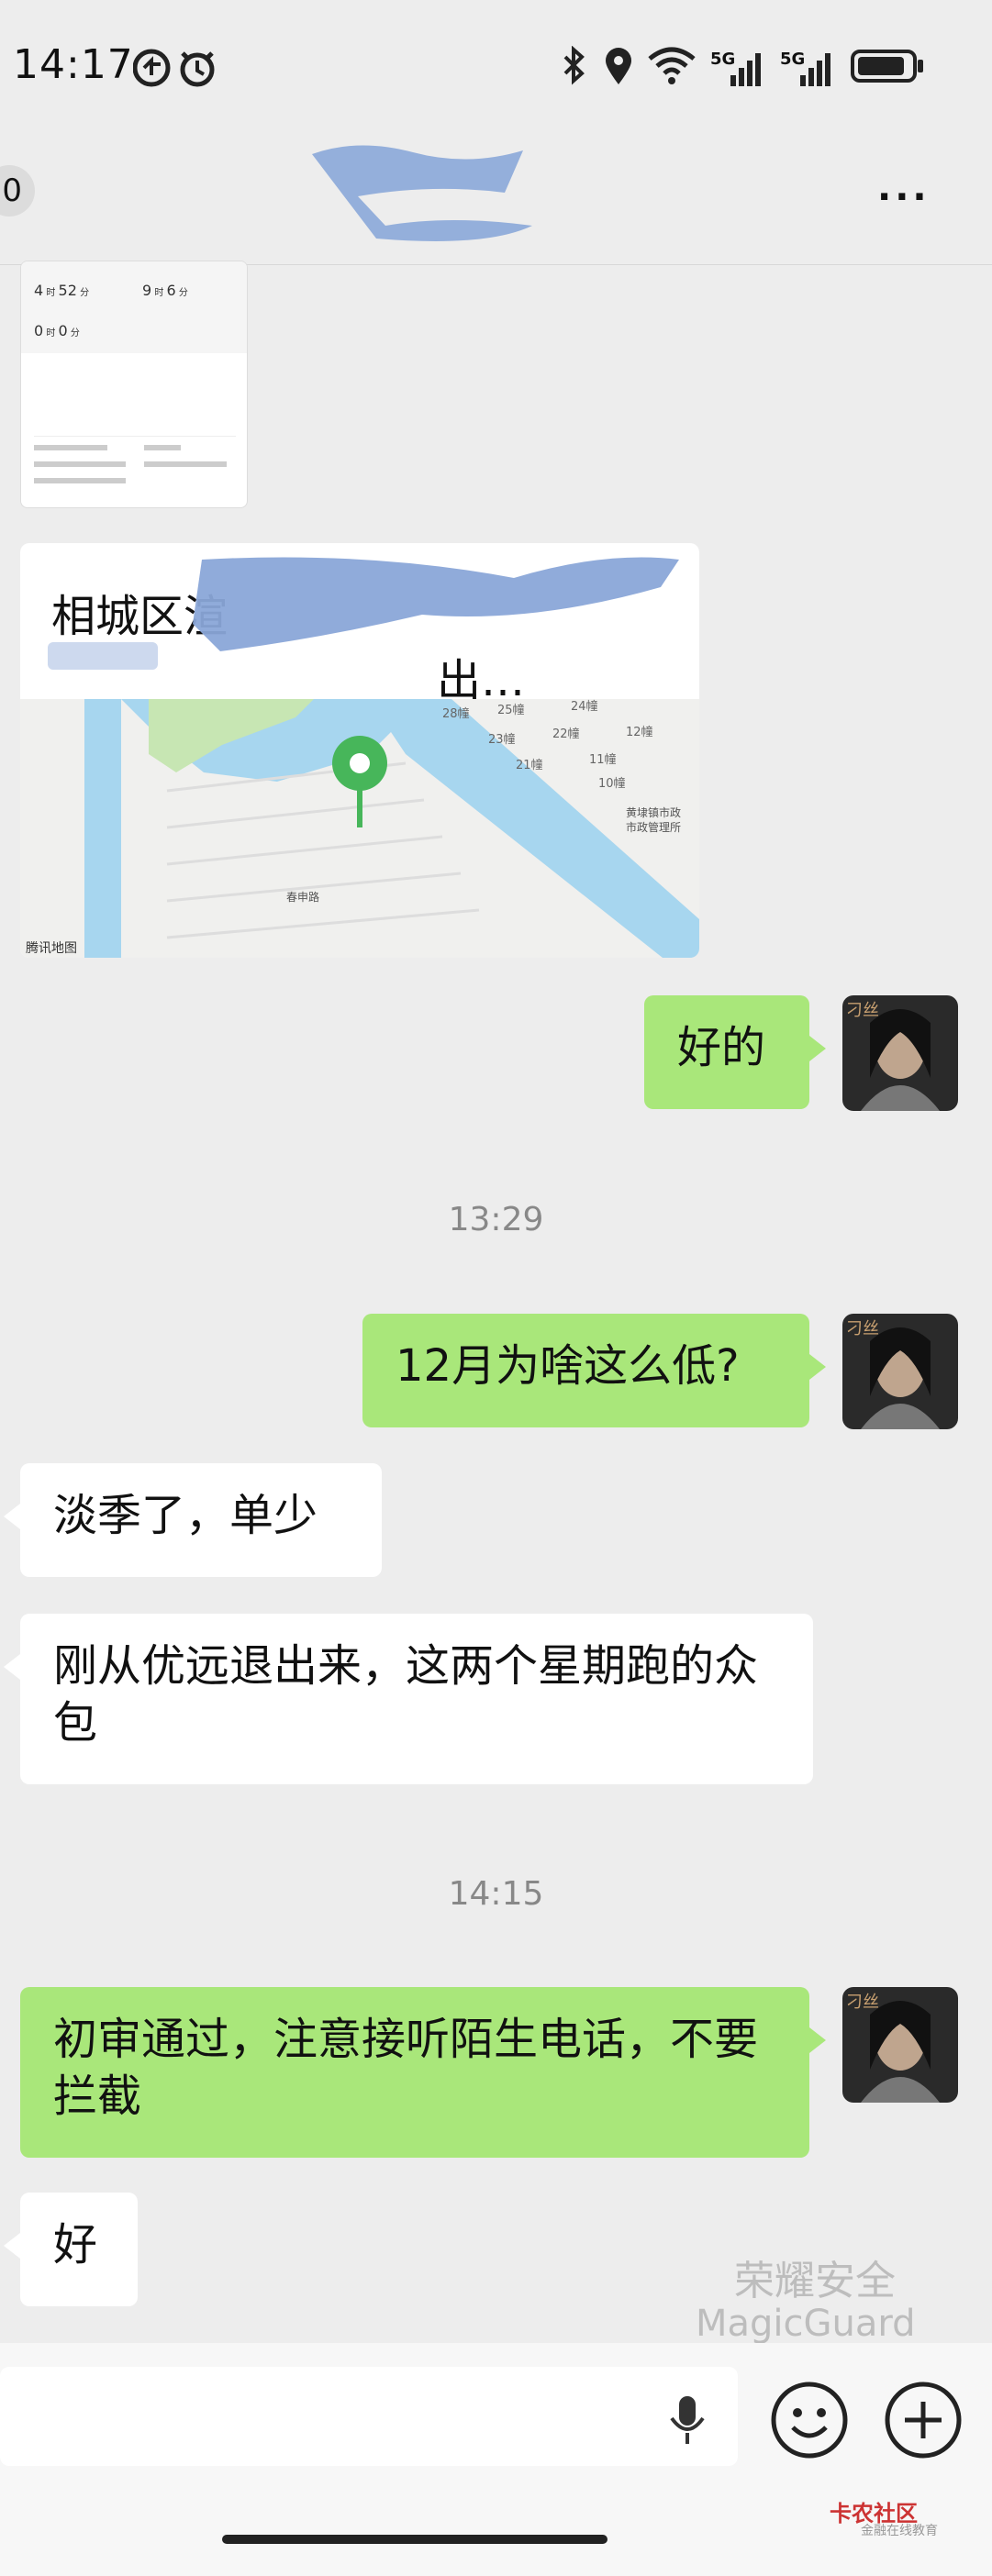  Describe the element at coordinates (502, 739) in the screenshot. I see `svg-text: 23幢` at that location.